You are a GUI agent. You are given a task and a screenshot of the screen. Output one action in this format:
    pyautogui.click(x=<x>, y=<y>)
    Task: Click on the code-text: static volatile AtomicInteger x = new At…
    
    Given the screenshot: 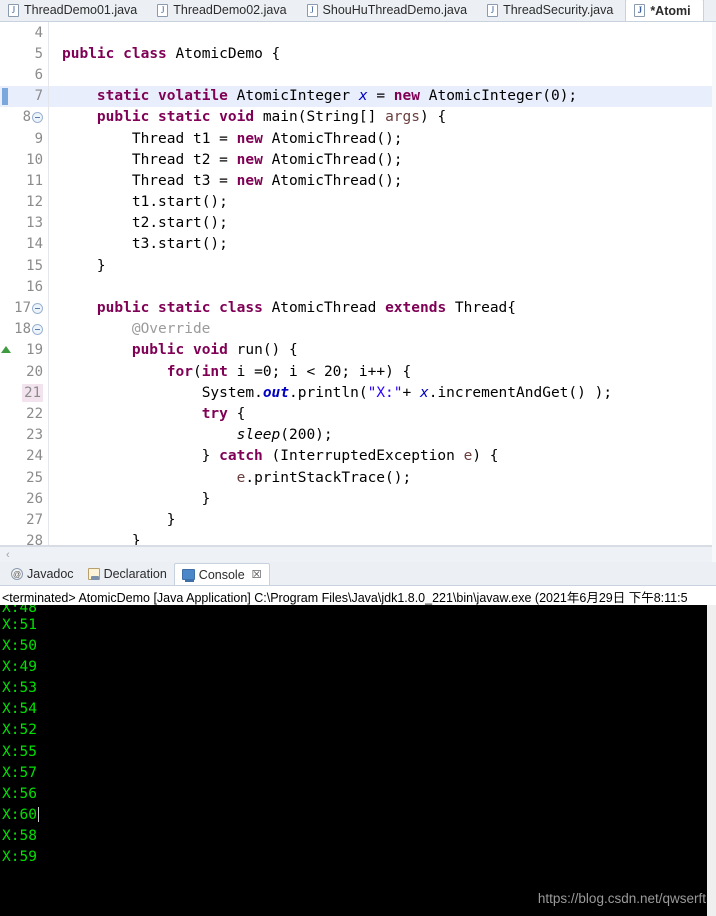 What is the action you would take?
    pyautogui.click(x=337, y=96)
    